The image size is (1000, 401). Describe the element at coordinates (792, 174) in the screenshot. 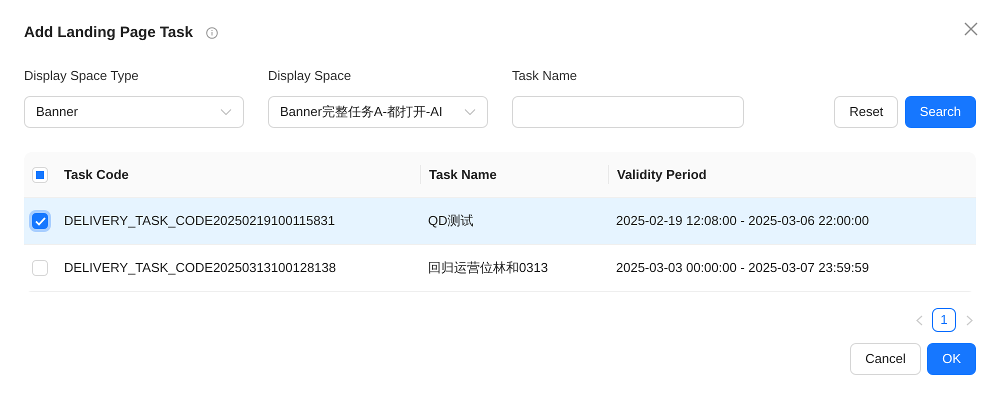

I see `column-header: Validity Period` at that location.